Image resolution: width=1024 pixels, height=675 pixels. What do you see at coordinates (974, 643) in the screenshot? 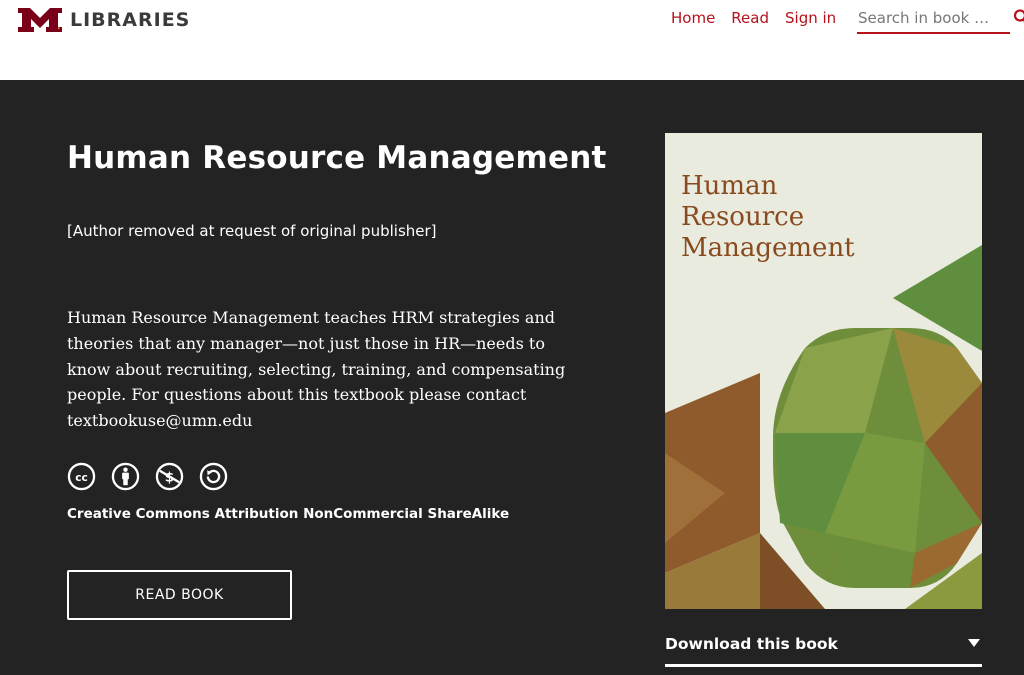
I see `caret-down-icon` at bounding box center [974, 643].